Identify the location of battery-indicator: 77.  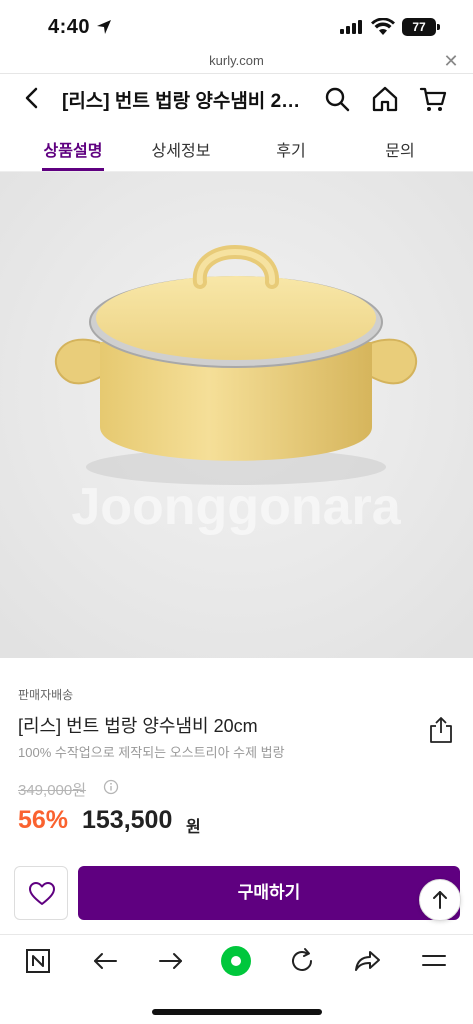
(419, 27).